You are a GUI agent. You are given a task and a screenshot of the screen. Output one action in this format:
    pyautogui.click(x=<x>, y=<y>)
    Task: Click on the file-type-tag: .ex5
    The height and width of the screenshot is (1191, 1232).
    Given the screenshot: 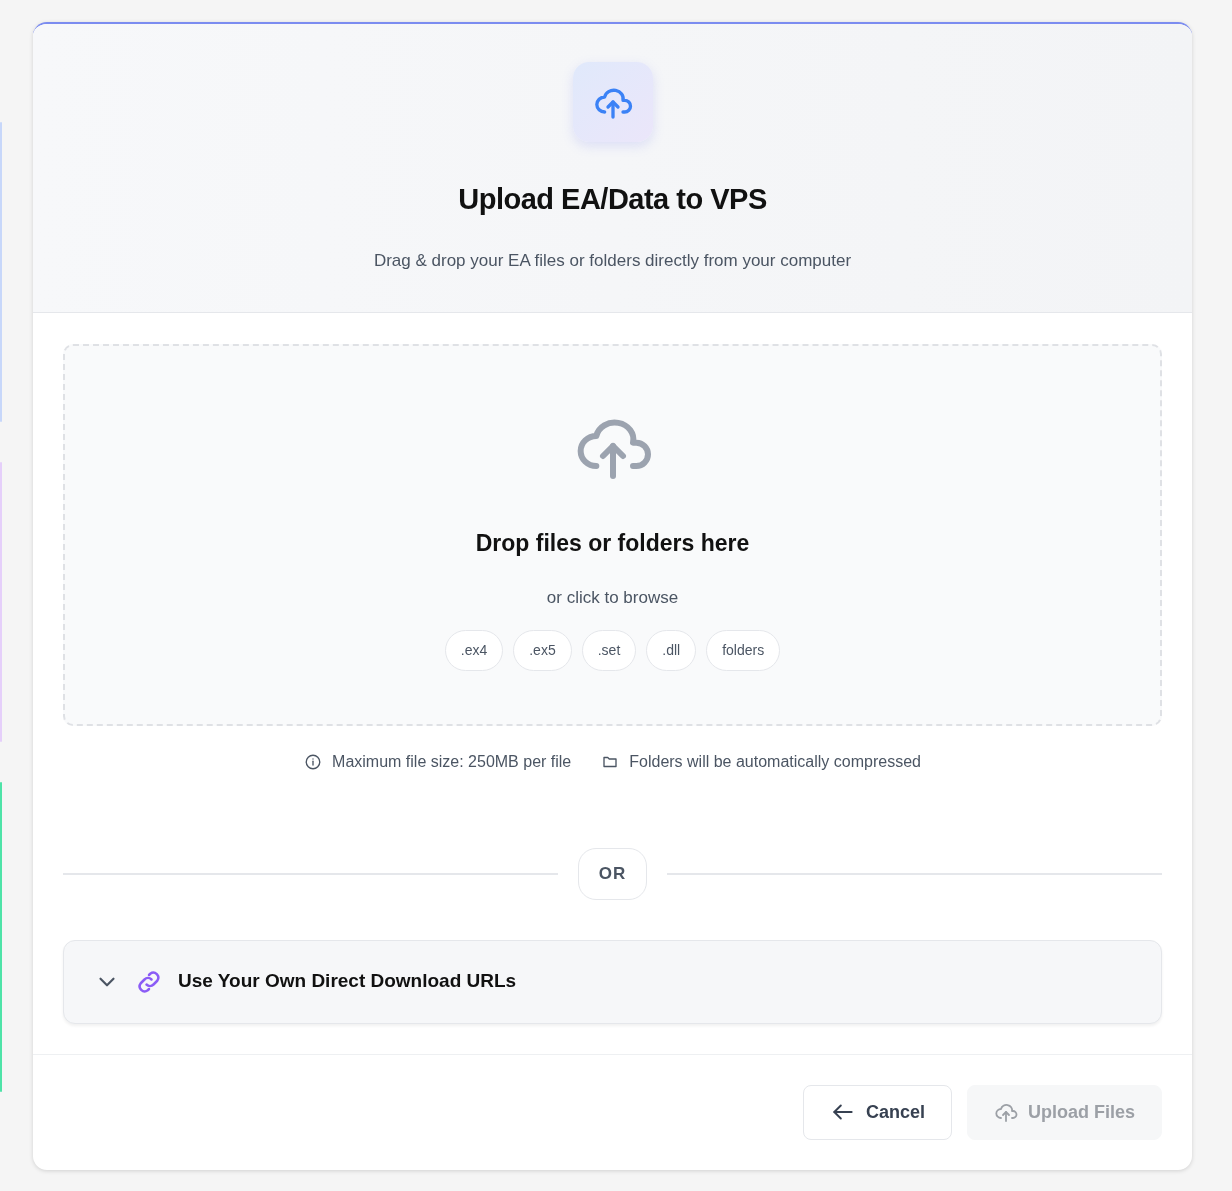 What is the action you would take?
    pyautogui.click(x=542, y=650)
    